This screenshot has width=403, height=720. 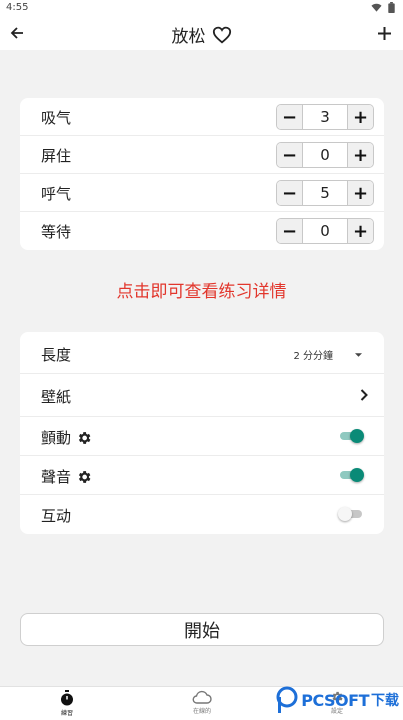 I want to click on status-bar: 4:55, so click(x=201, y=8).